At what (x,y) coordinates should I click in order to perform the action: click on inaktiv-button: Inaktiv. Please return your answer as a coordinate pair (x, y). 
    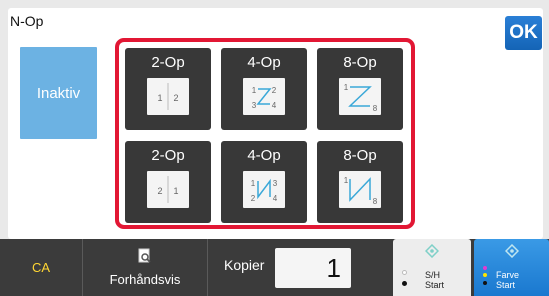
    Looking at the image, I should click on (58, 93).